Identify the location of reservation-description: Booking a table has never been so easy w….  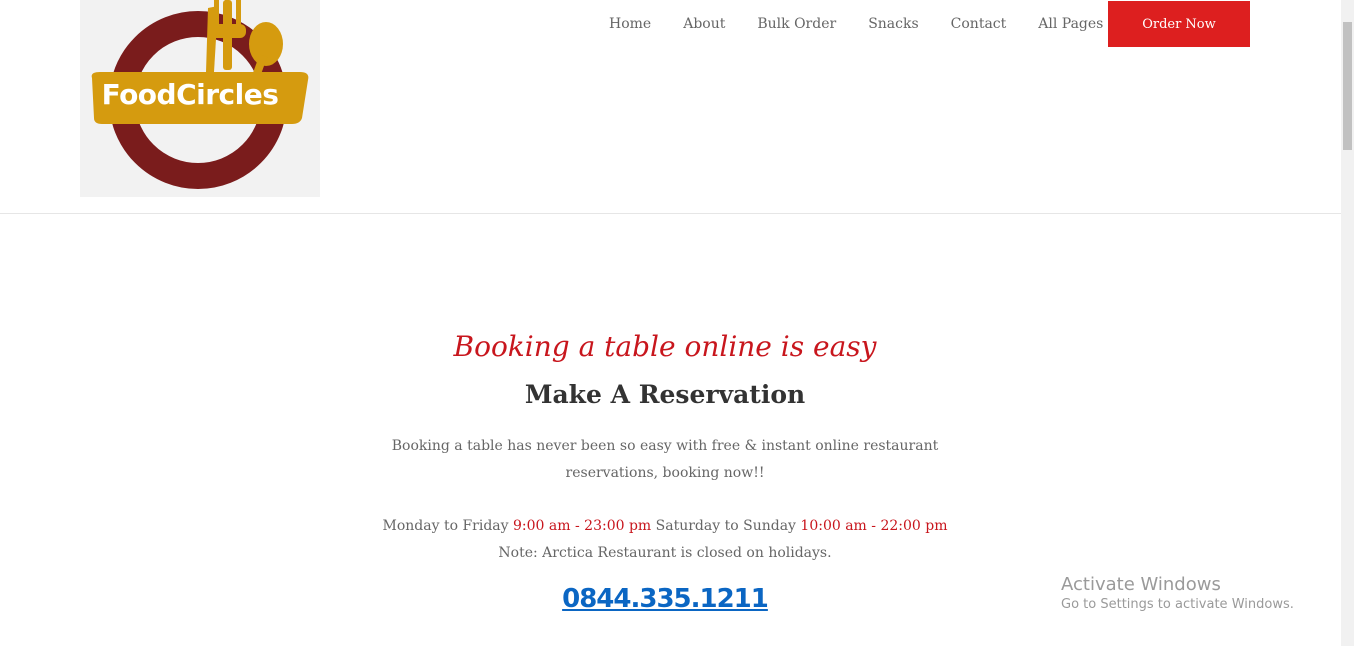
(665, 459).